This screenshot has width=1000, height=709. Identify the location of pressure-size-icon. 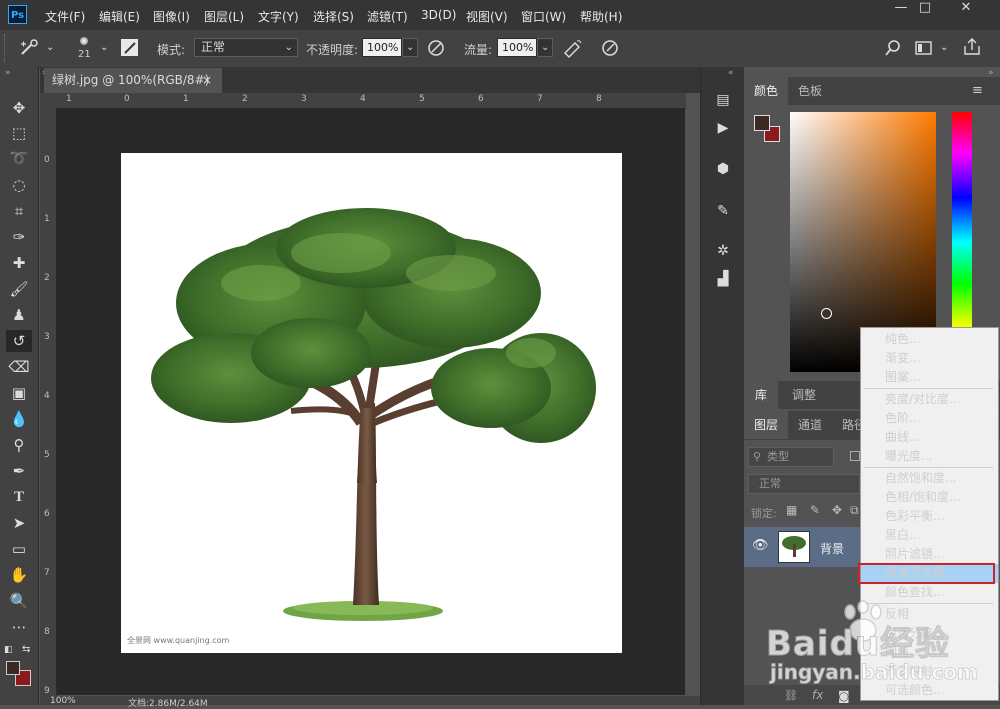
(610, 48).